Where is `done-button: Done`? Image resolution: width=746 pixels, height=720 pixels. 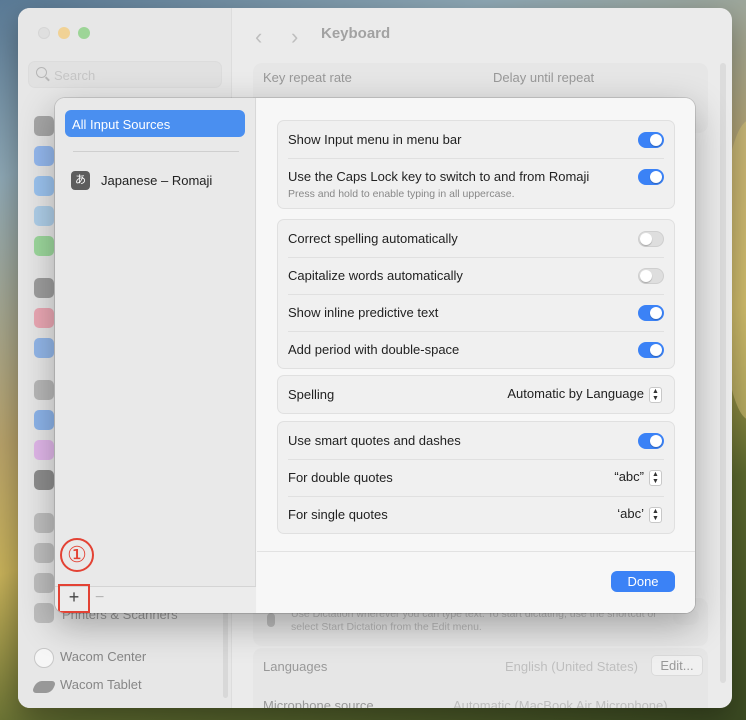
done-button: Done is located at coordinates (643, 581).